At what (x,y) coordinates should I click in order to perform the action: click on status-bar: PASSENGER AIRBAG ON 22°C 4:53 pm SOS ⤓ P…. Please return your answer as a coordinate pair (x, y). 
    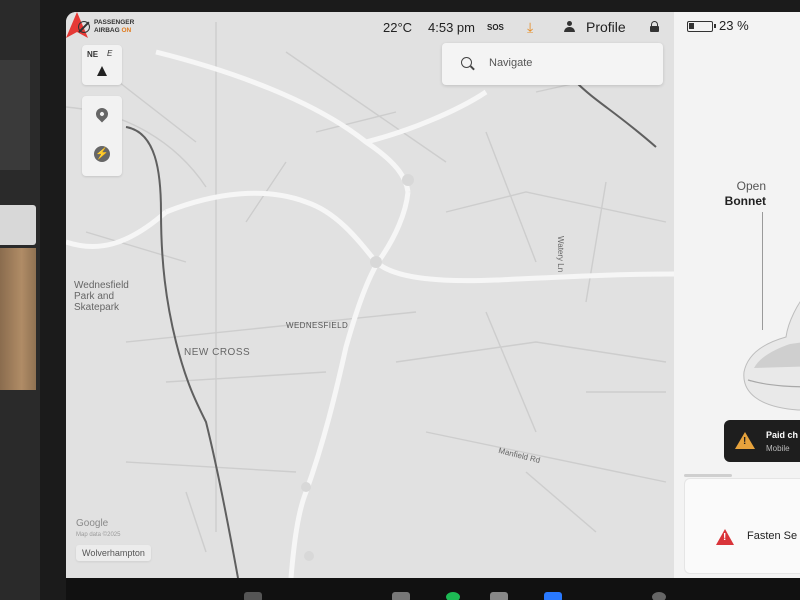
    Looking at the image, I should click on (433, 27).